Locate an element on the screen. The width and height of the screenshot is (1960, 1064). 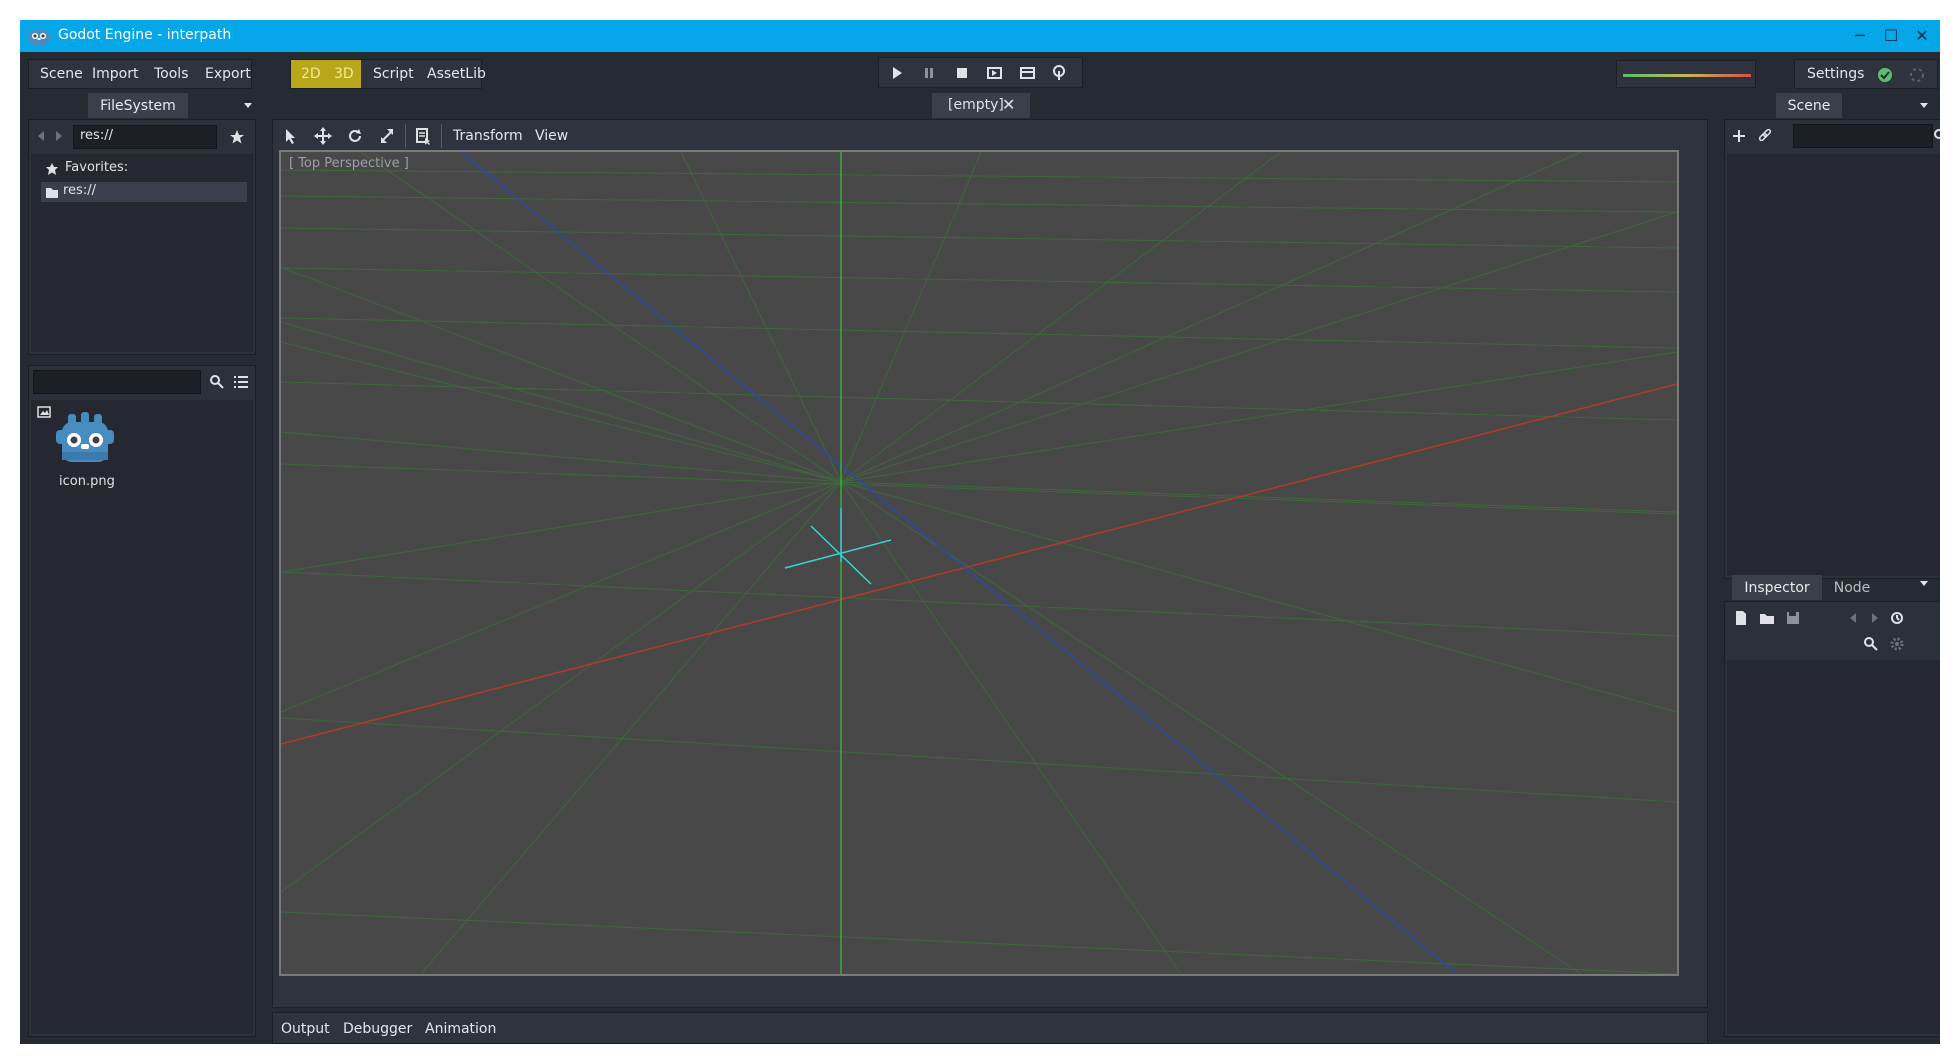
tab-node: Node is located at coordinates (1852, 587).